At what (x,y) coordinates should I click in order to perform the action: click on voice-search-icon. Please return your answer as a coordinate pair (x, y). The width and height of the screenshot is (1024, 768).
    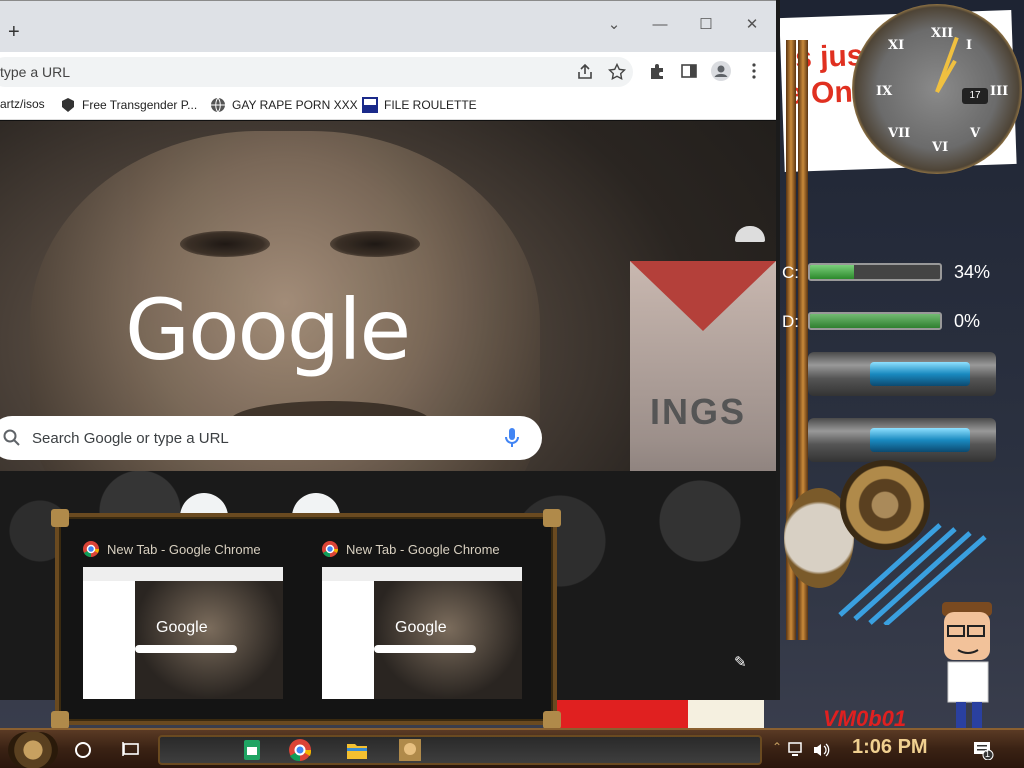
    Looking at the image, I should click on (512, 438).